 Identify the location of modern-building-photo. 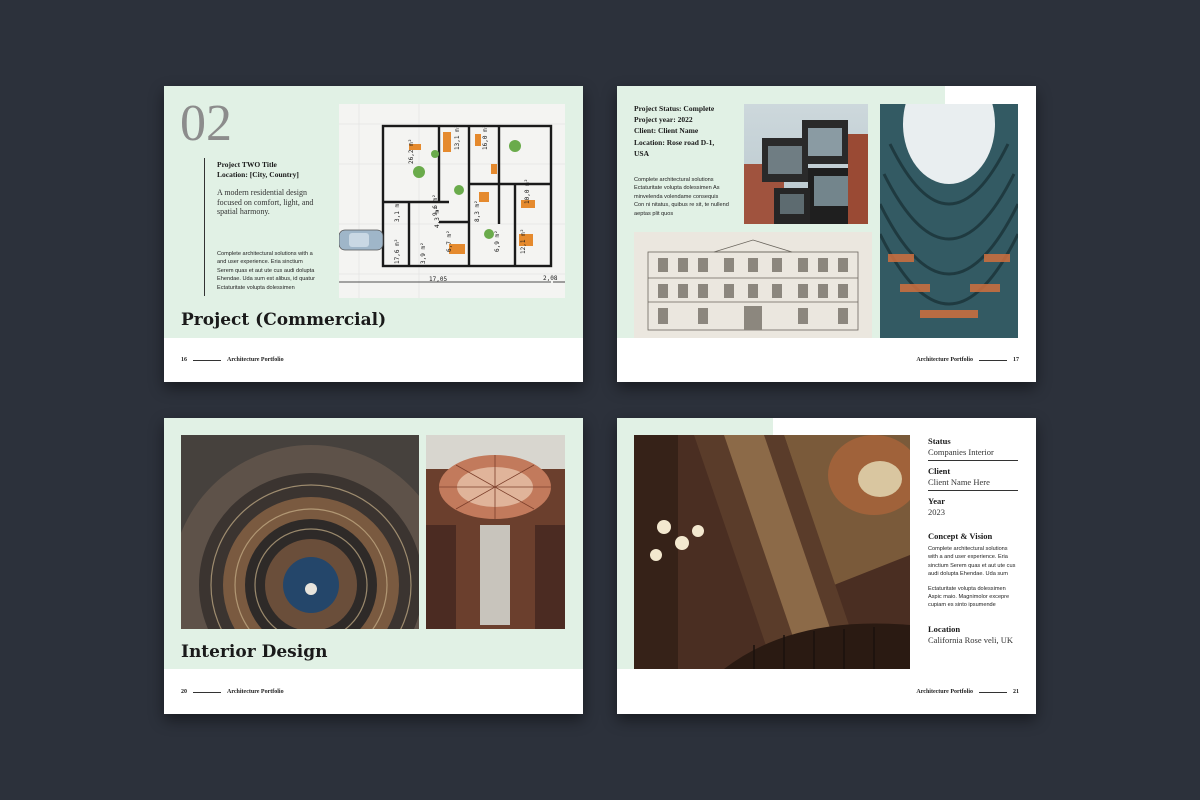
(806, 164).